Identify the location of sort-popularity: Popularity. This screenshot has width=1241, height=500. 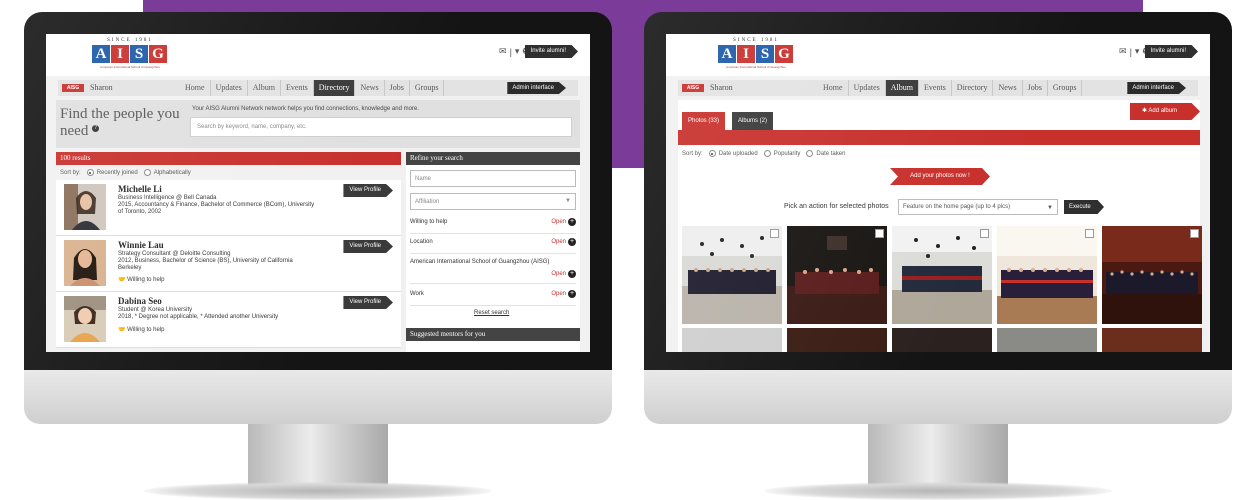
(781, 154).